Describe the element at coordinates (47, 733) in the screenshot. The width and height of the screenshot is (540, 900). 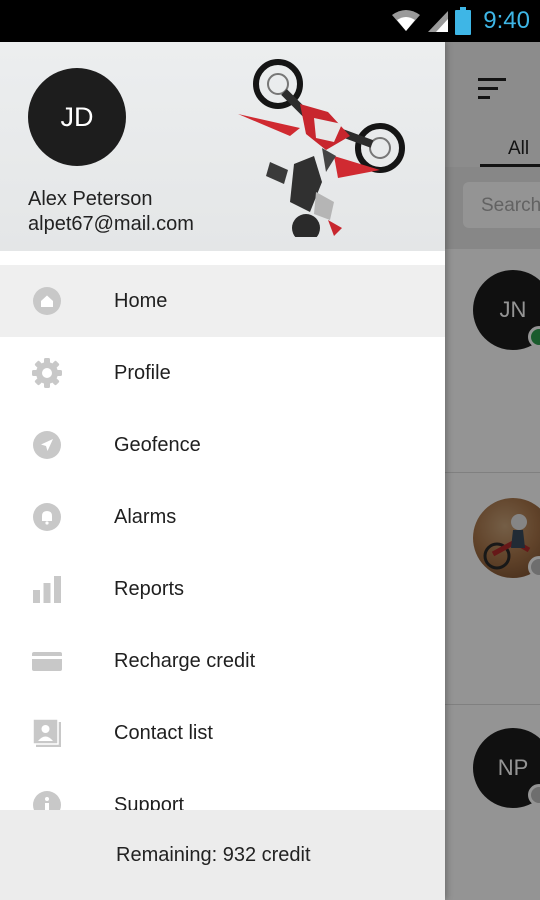
I see `contacts-icon` at that location.